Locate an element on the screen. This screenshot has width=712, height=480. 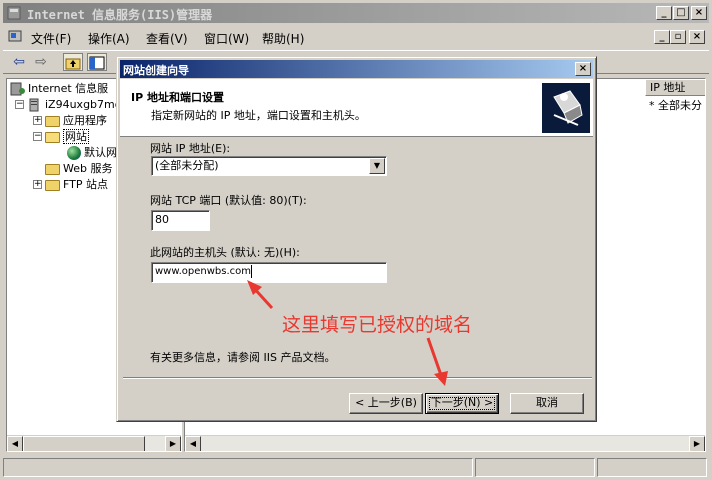
menu-help: 帮助(H) is located at coordinates (283, 38).